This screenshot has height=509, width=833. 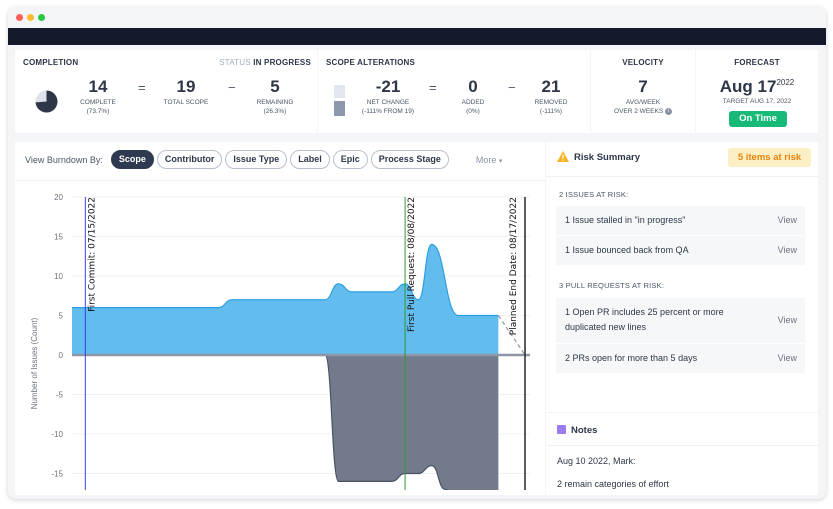 What do you see at coordinates (34, 363) in the screenshot?
I see `y-axis-label: Number of Issues (Count)` at bounding box center [34, 363].